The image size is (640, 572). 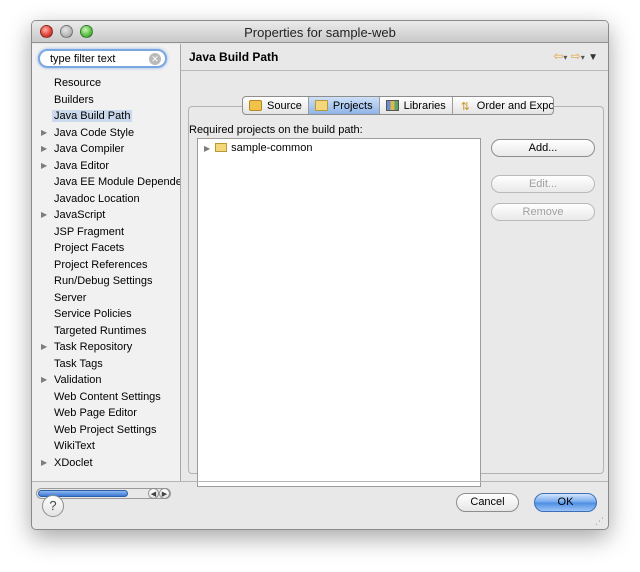 I want to click on cancel-button: Cancel, so click(x=487, y=502).